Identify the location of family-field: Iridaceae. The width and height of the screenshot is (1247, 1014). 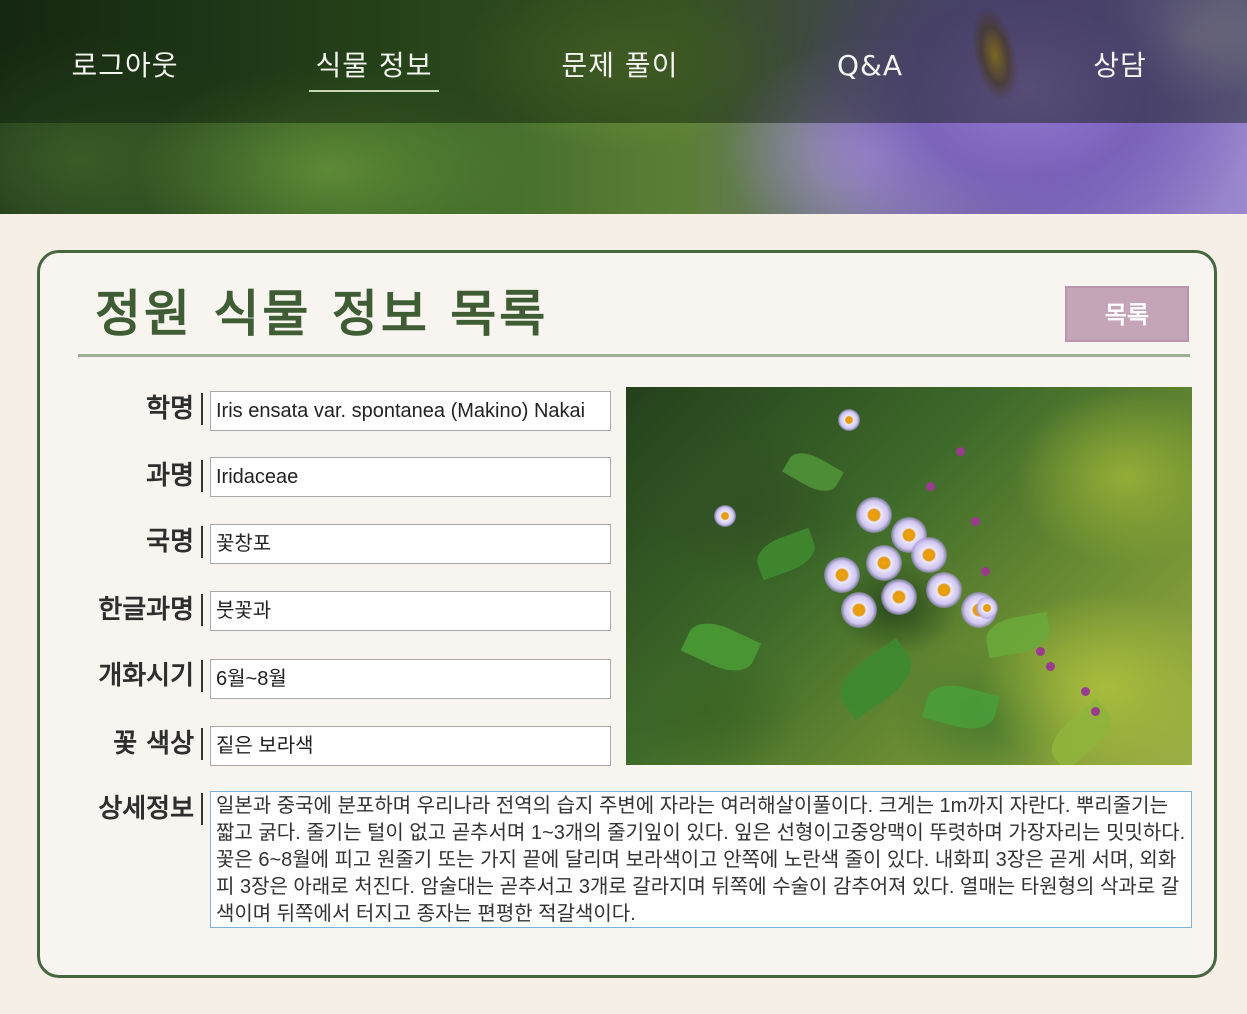
(410, 477).